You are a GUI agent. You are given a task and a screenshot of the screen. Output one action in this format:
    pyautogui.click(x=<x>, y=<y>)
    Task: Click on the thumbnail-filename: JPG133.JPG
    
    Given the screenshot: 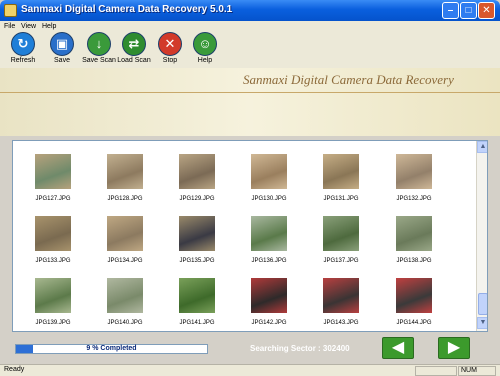 What is the action you would take?
    pyautogui.click(x=53, y=261)
    